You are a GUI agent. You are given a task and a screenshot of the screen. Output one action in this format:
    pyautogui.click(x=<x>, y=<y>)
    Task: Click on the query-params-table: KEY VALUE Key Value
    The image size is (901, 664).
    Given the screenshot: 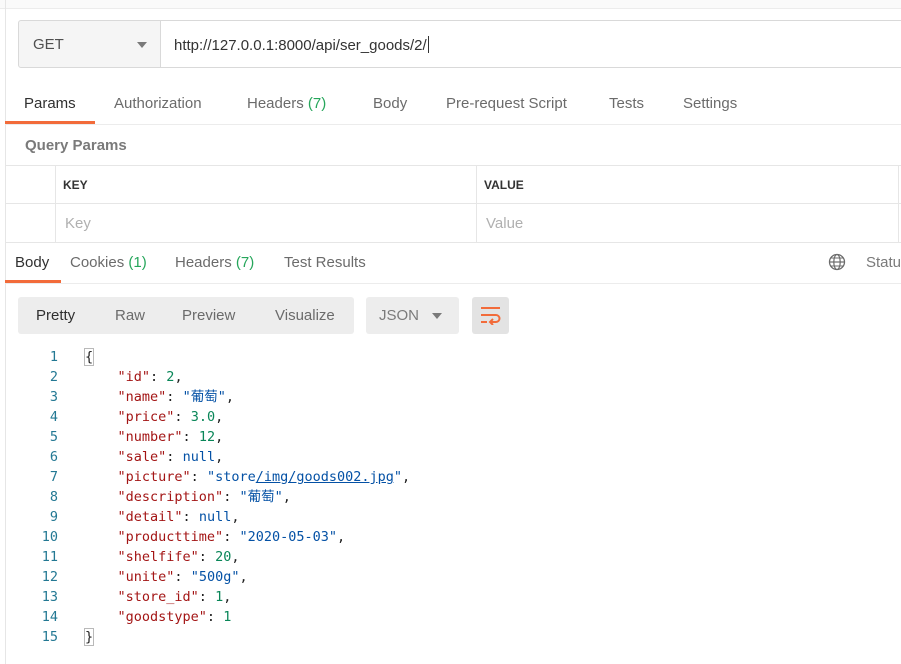 What is the action you would take?
    pyautogui.click(x=453, y=204)
    